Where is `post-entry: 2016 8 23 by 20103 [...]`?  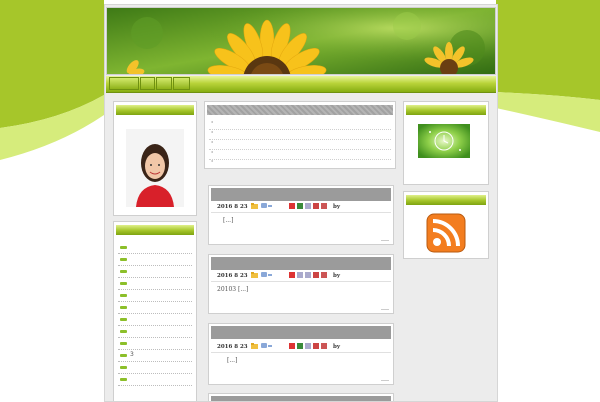 post-entry: 2016 8 23 by 20103 [...] is located at coordinates (301, 284).